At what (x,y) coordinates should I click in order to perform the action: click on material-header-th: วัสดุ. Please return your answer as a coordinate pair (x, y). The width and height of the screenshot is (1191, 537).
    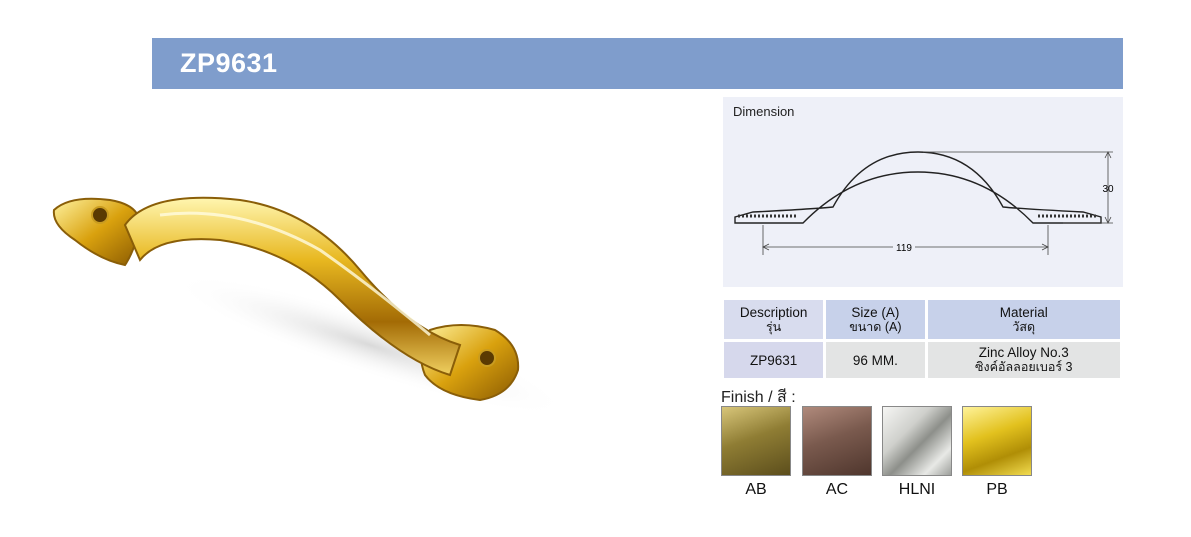
    Looking at the image, I should click on (1024, 326).